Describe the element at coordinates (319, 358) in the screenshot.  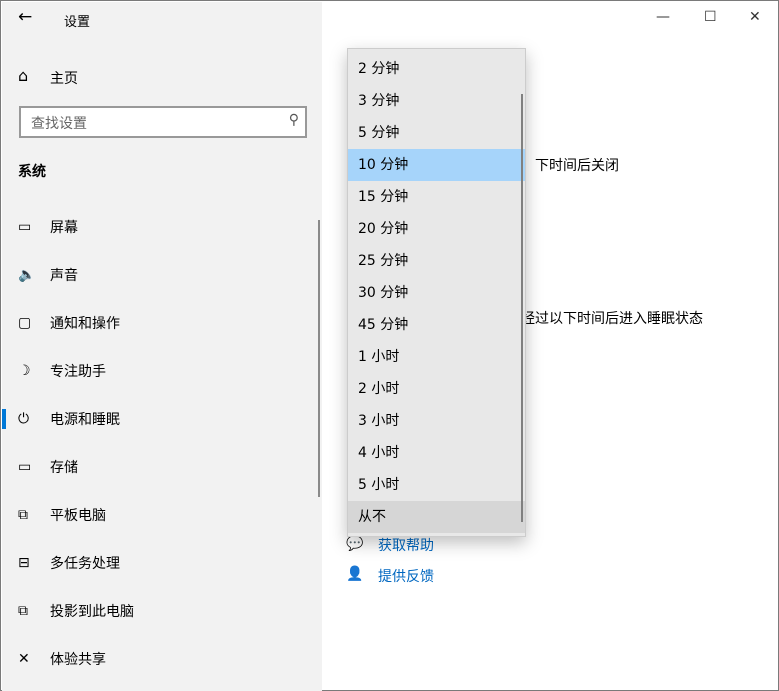
I see `sidebar-scrollbar` at that location.